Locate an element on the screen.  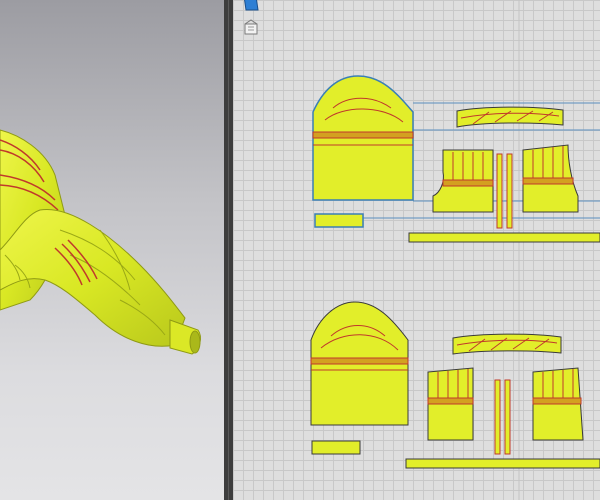
select-mesh-icon is located at coordinates (251, 7).